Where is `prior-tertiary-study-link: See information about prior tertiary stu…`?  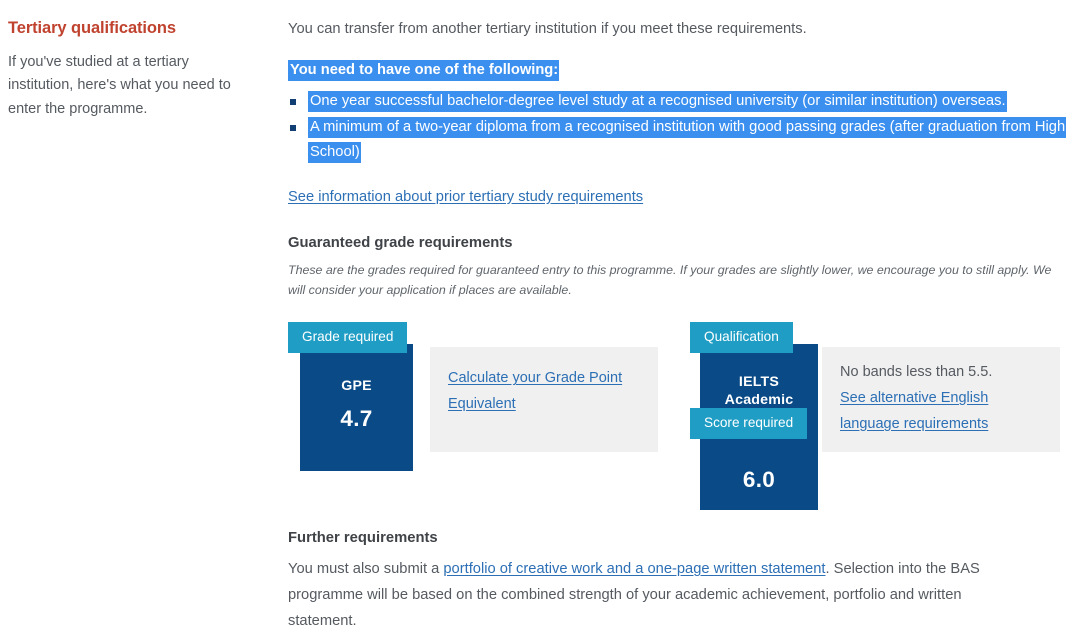 prior-tertiary-study-link: See information about prior tertiary stu… is located at coordinates (465, 197).